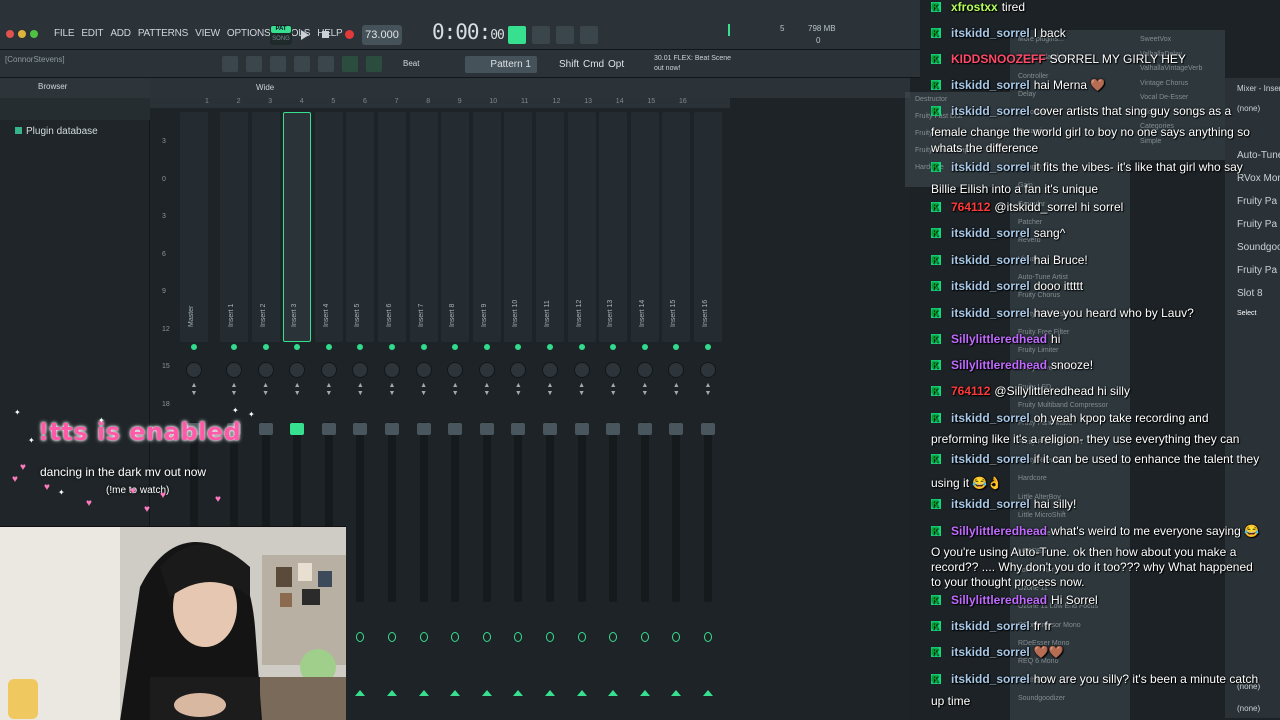 Image resolution: width=1280 pixels, height=720 pixels. Describe the element at coordinates (56, 131) in the screenshot. I see `plugin-database-item: Plugin database` at that location.